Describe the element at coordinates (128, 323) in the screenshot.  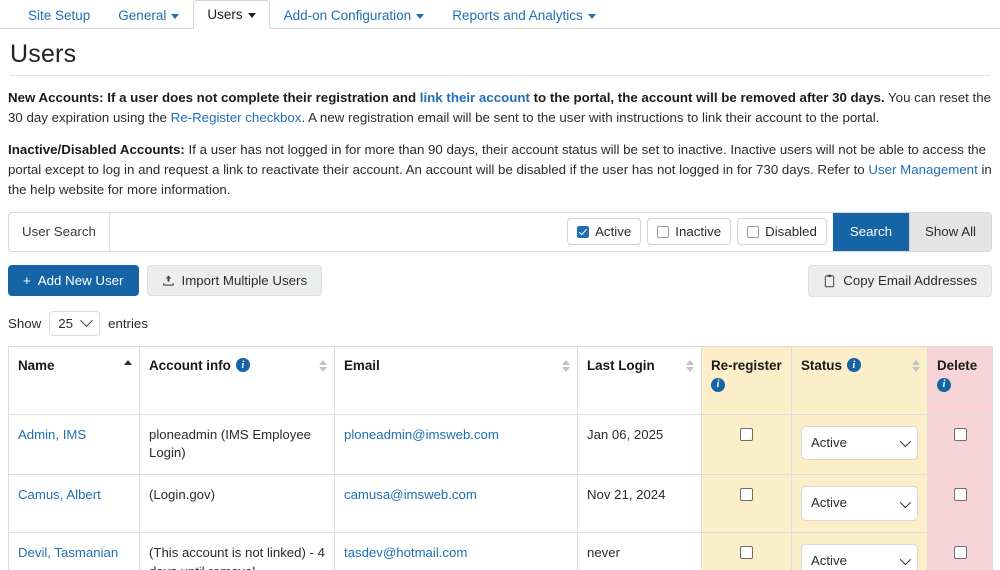
I see `show-entries-suffix: entries` at that location.